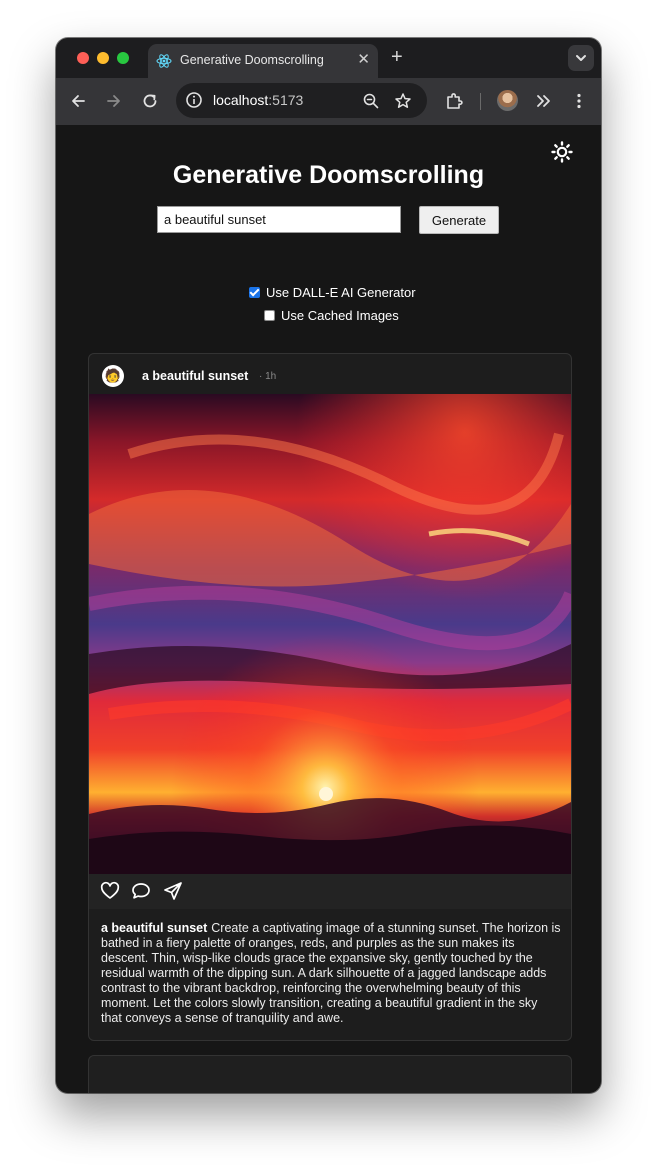 The width and height of the screenshot is (657, 1167). Describe the element at coordinates (454, 101) in the screenshot. I see `extensions-icon` at that location.